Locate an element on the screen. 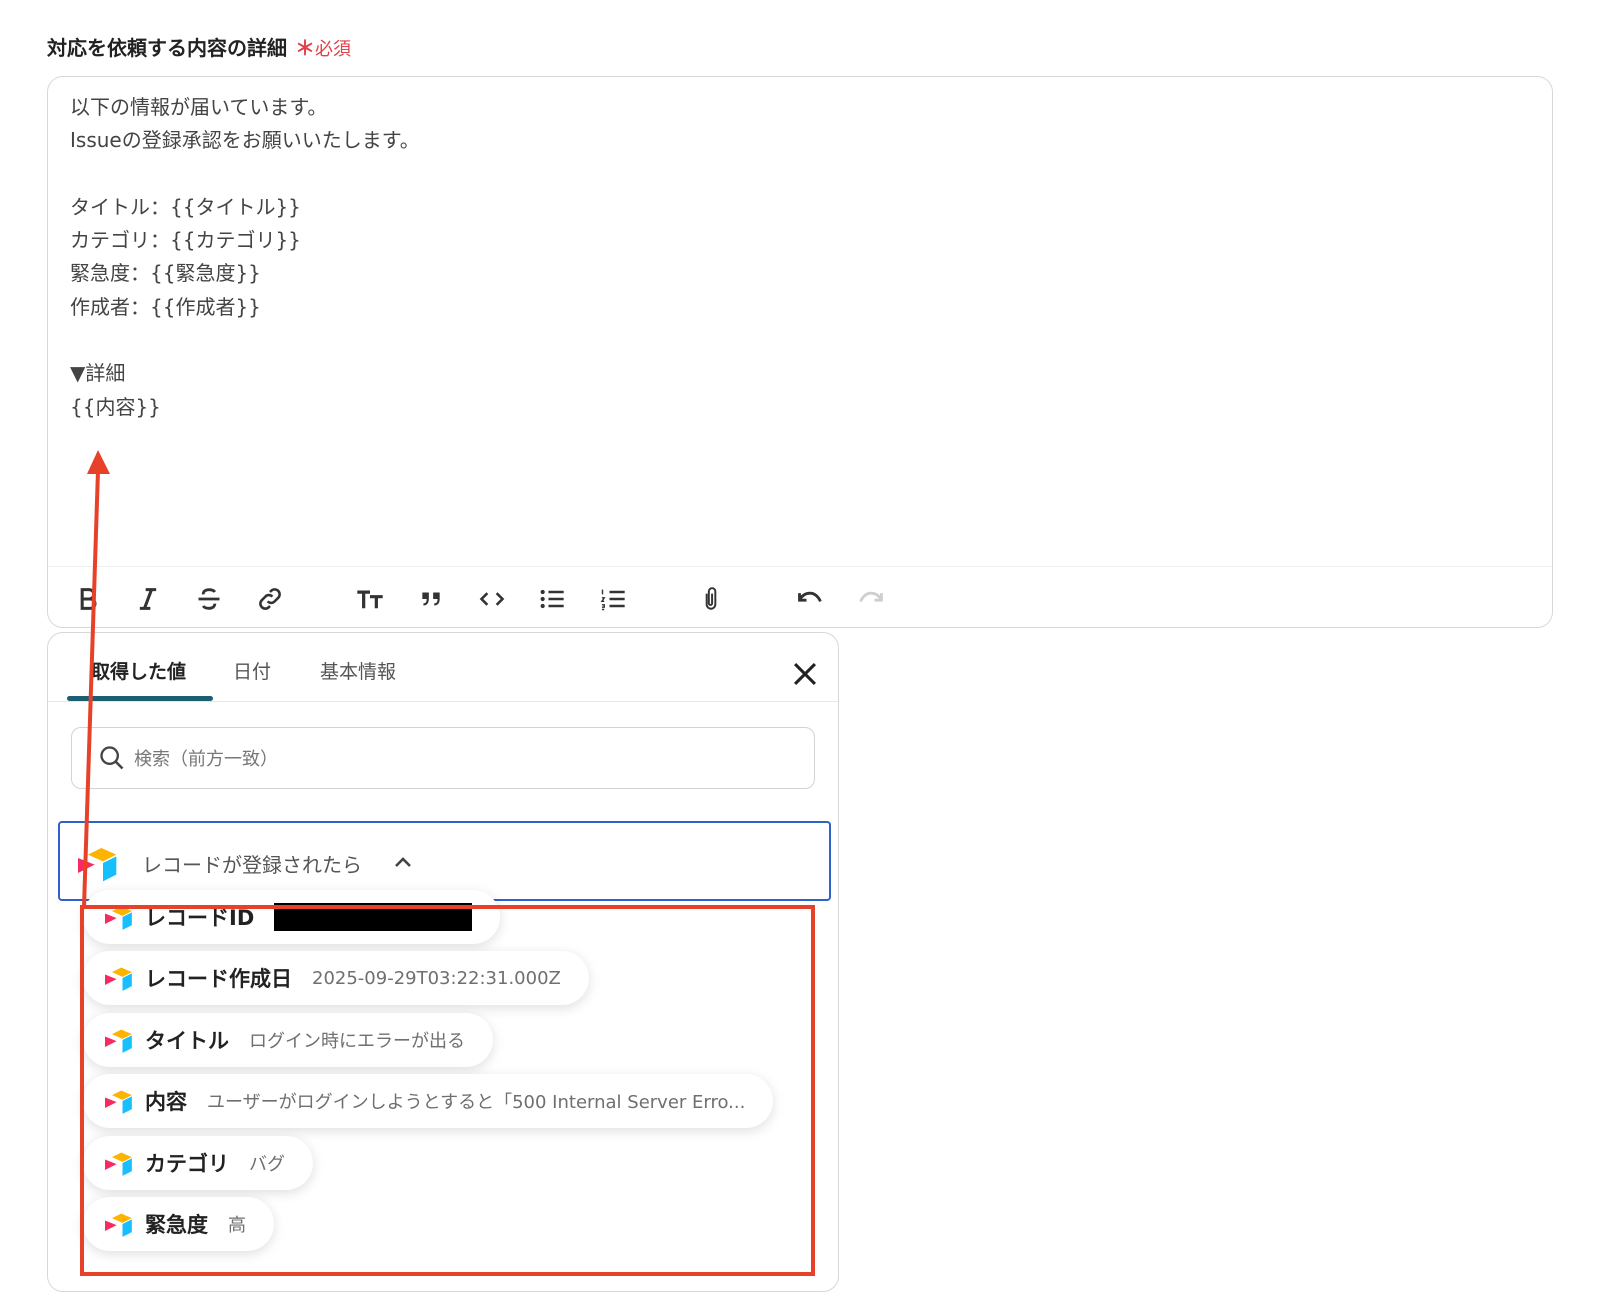 This screenshot has width=1600, height=1292. editor-toolbar is located at coordinates (800, 597).